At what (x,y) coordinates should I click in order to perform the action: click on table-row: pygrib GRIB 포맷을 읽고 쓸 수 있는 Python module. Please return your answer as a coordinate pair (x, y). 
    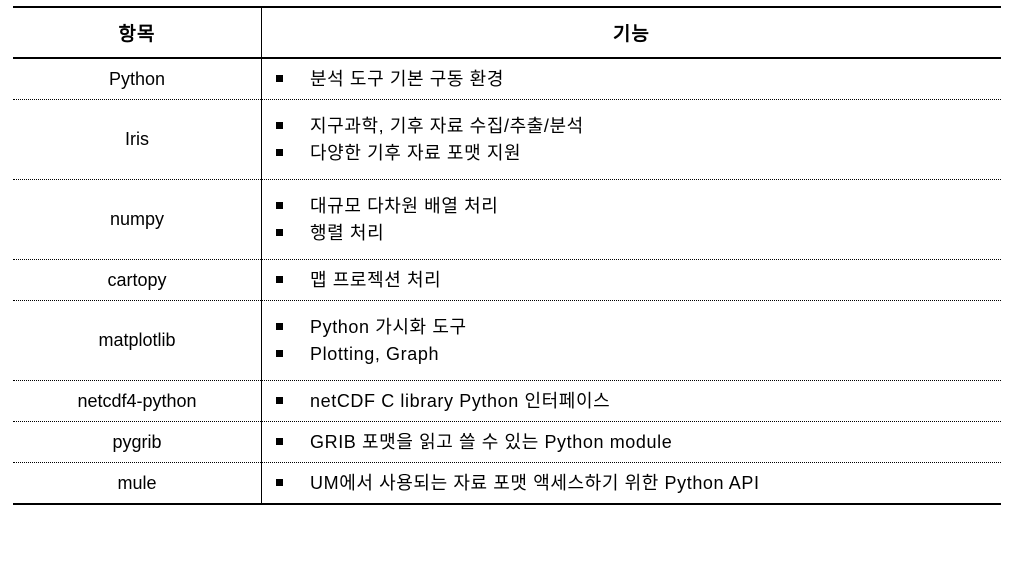
    Looking at the image, I should click on (507, 442).